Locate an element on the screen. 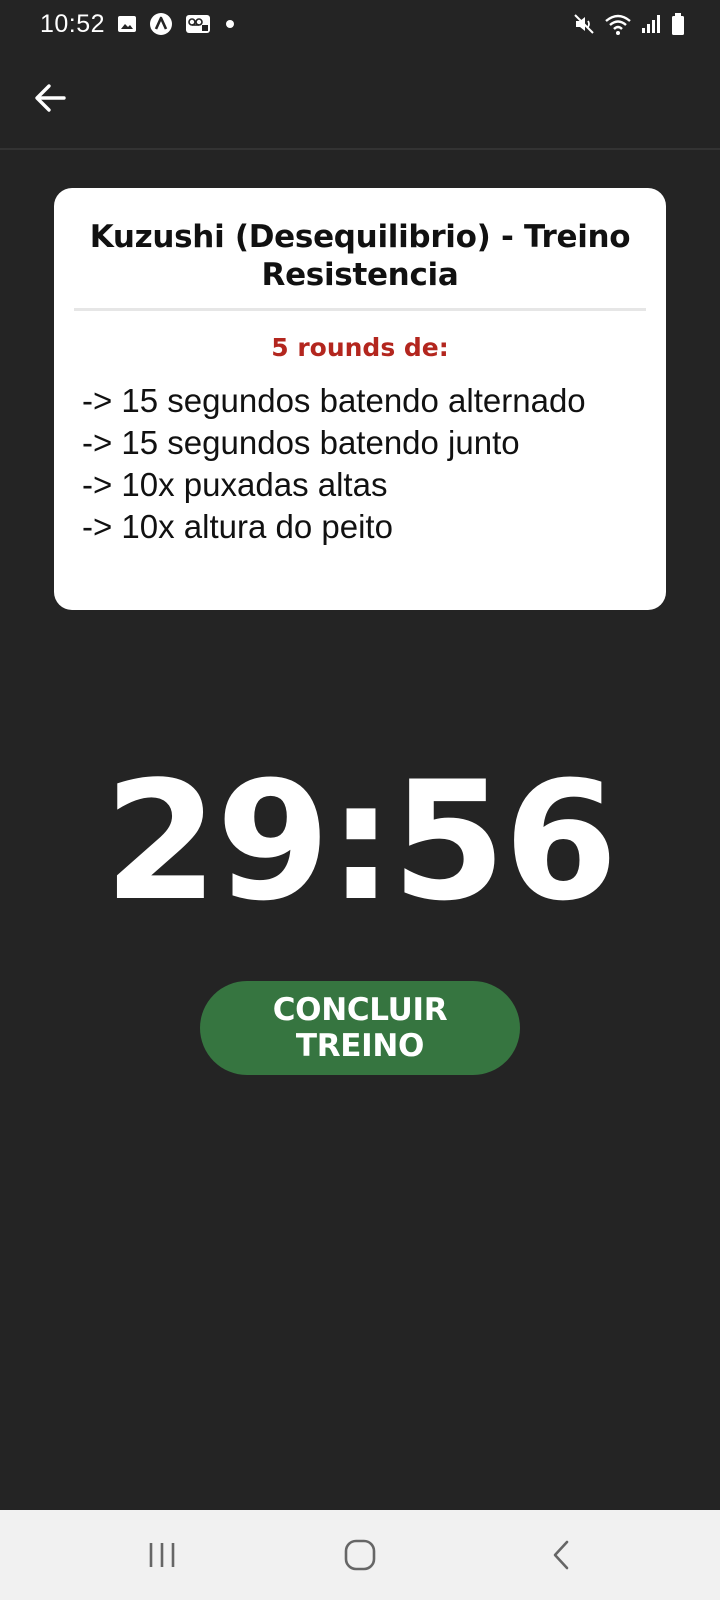 The image size is (720, 1600). back-button is located at coordinates (50, 98).